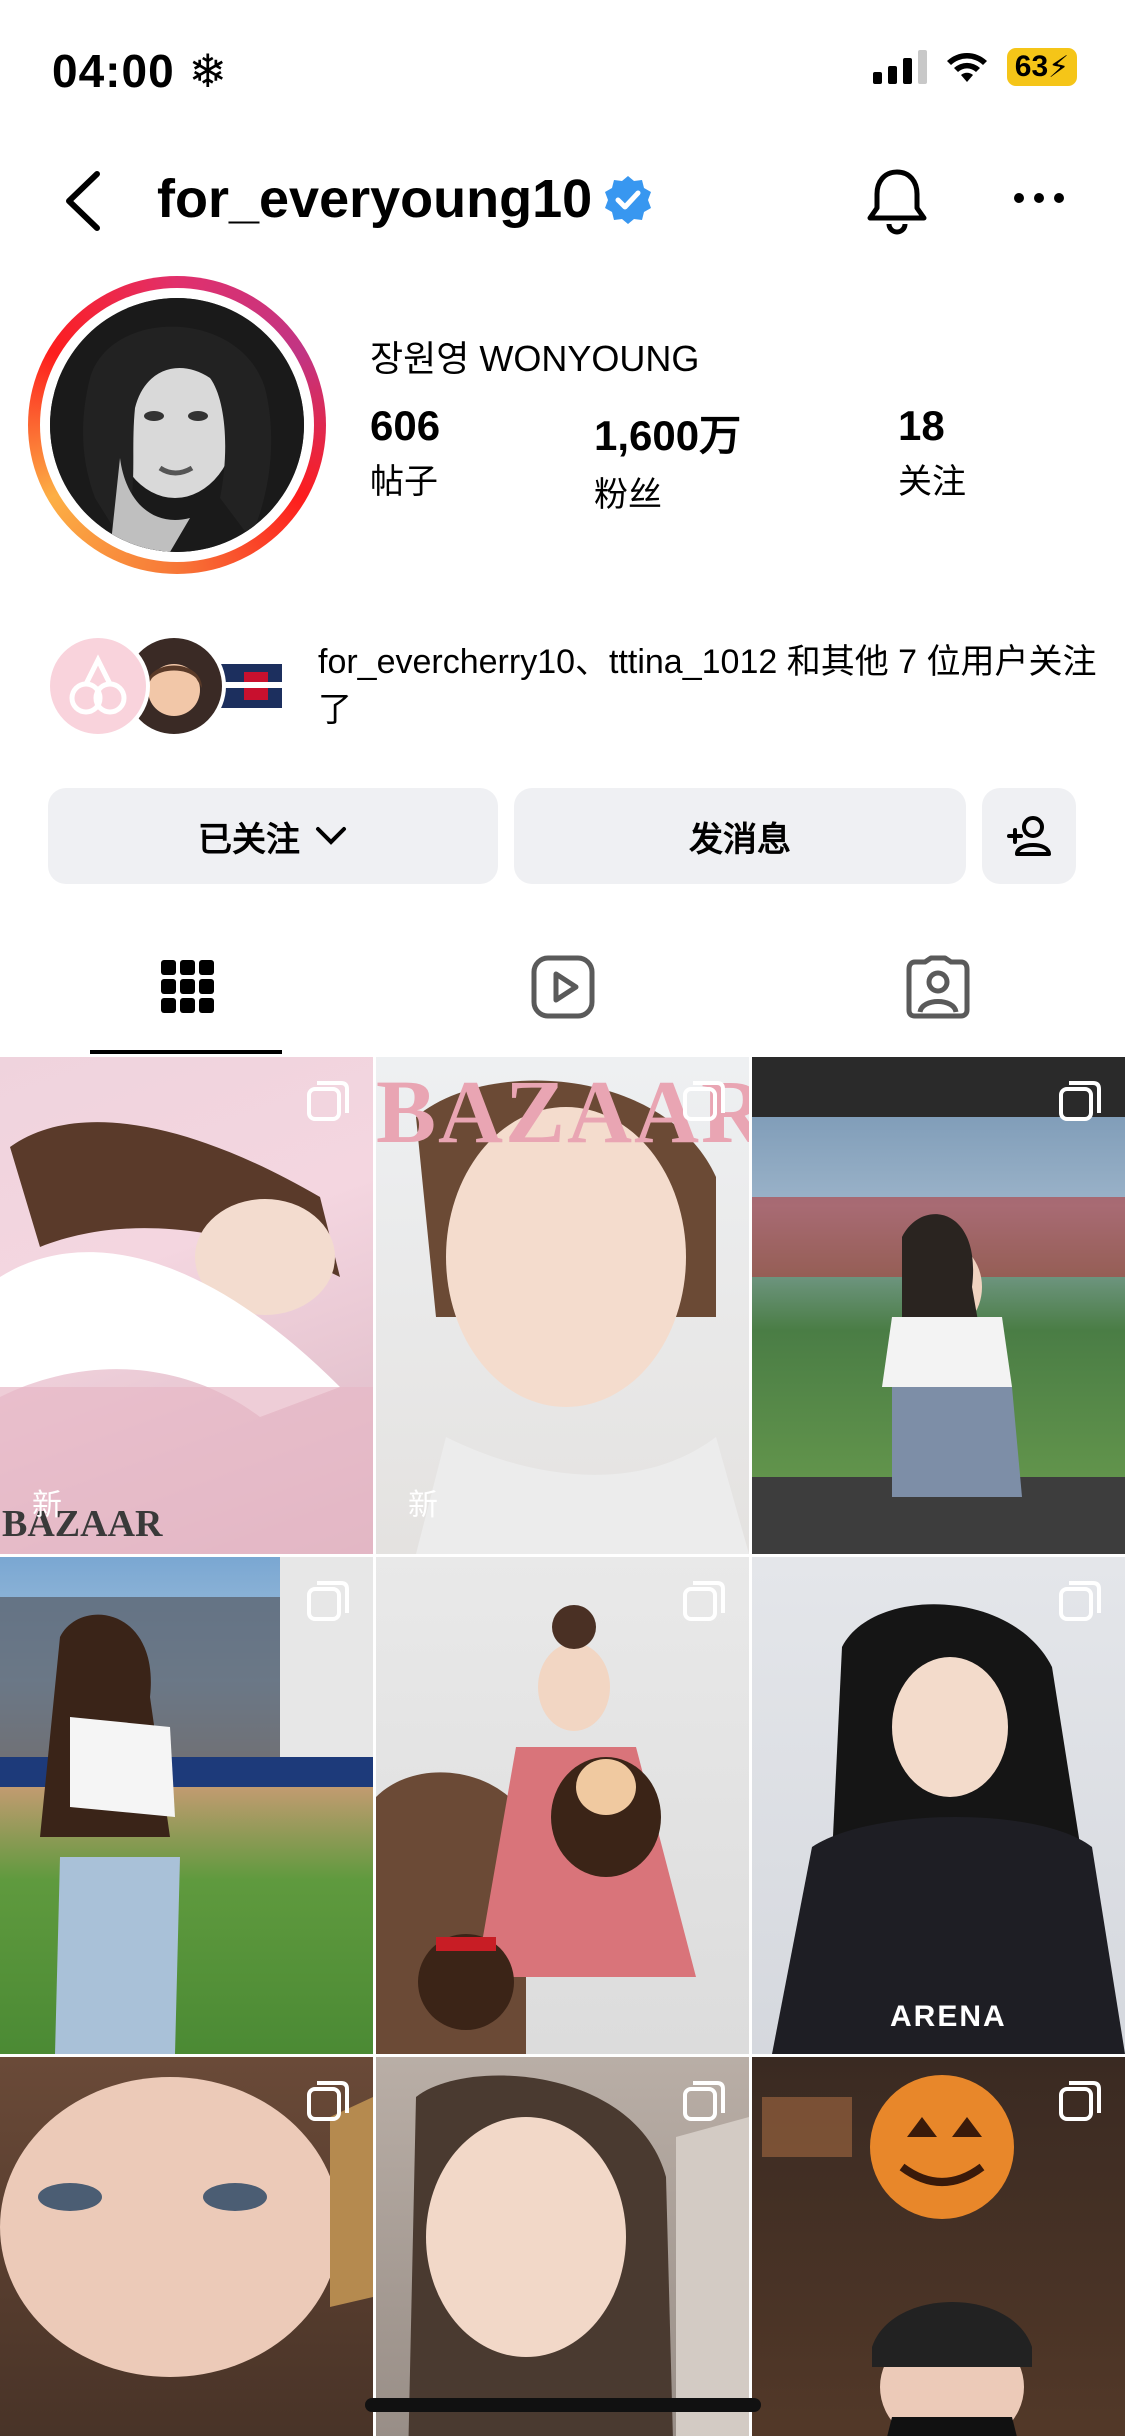 This screenshot has height=2436, width=1125. I want to click on tab-posts, so click(187, 987).